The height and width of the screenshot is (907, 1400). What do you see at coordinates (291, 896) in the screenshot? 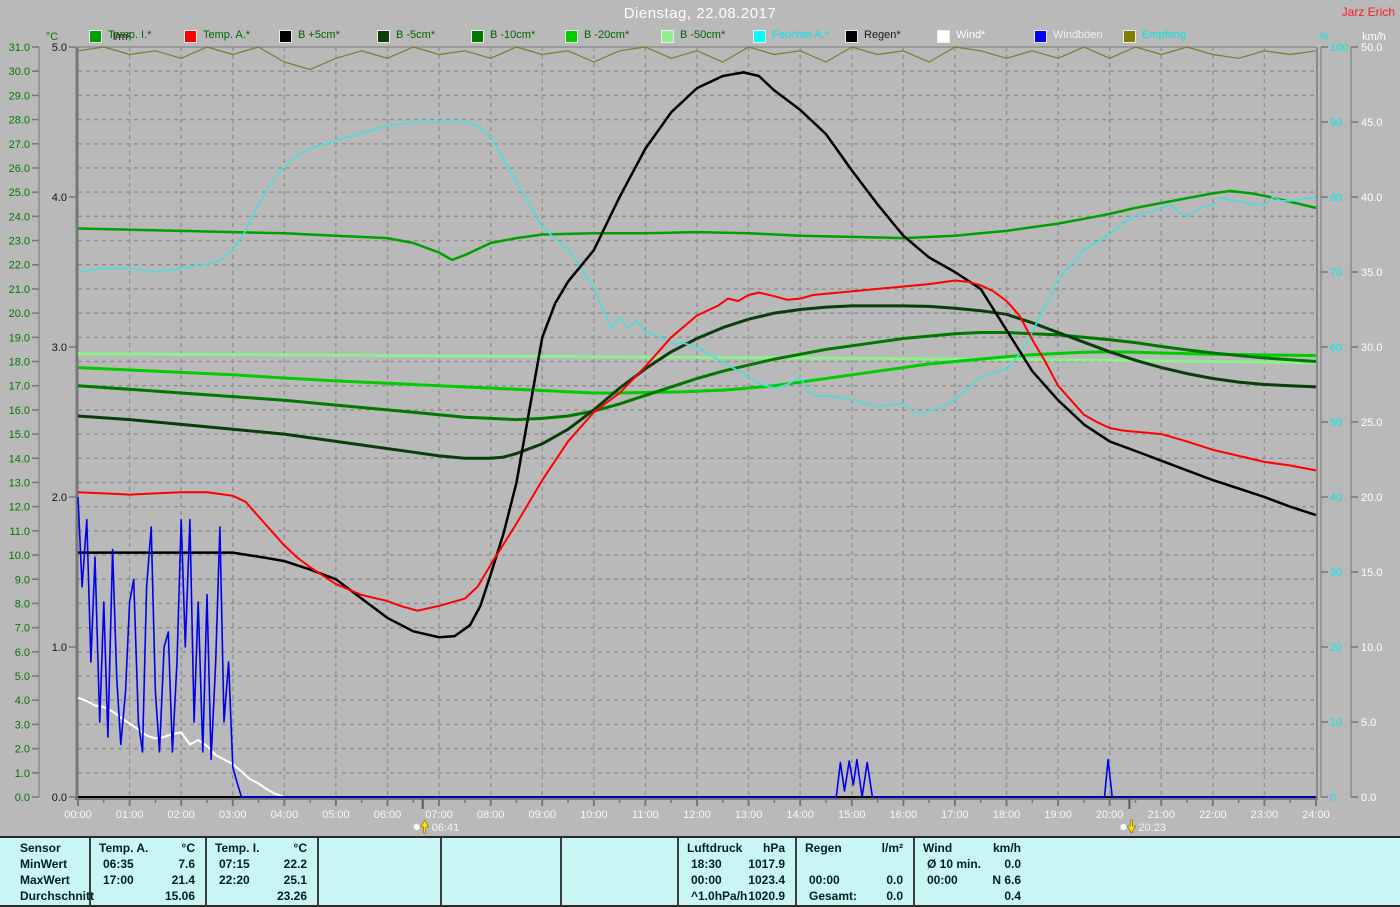
I see `table-cell-value: 23.26` at bounding box center [291, 896].